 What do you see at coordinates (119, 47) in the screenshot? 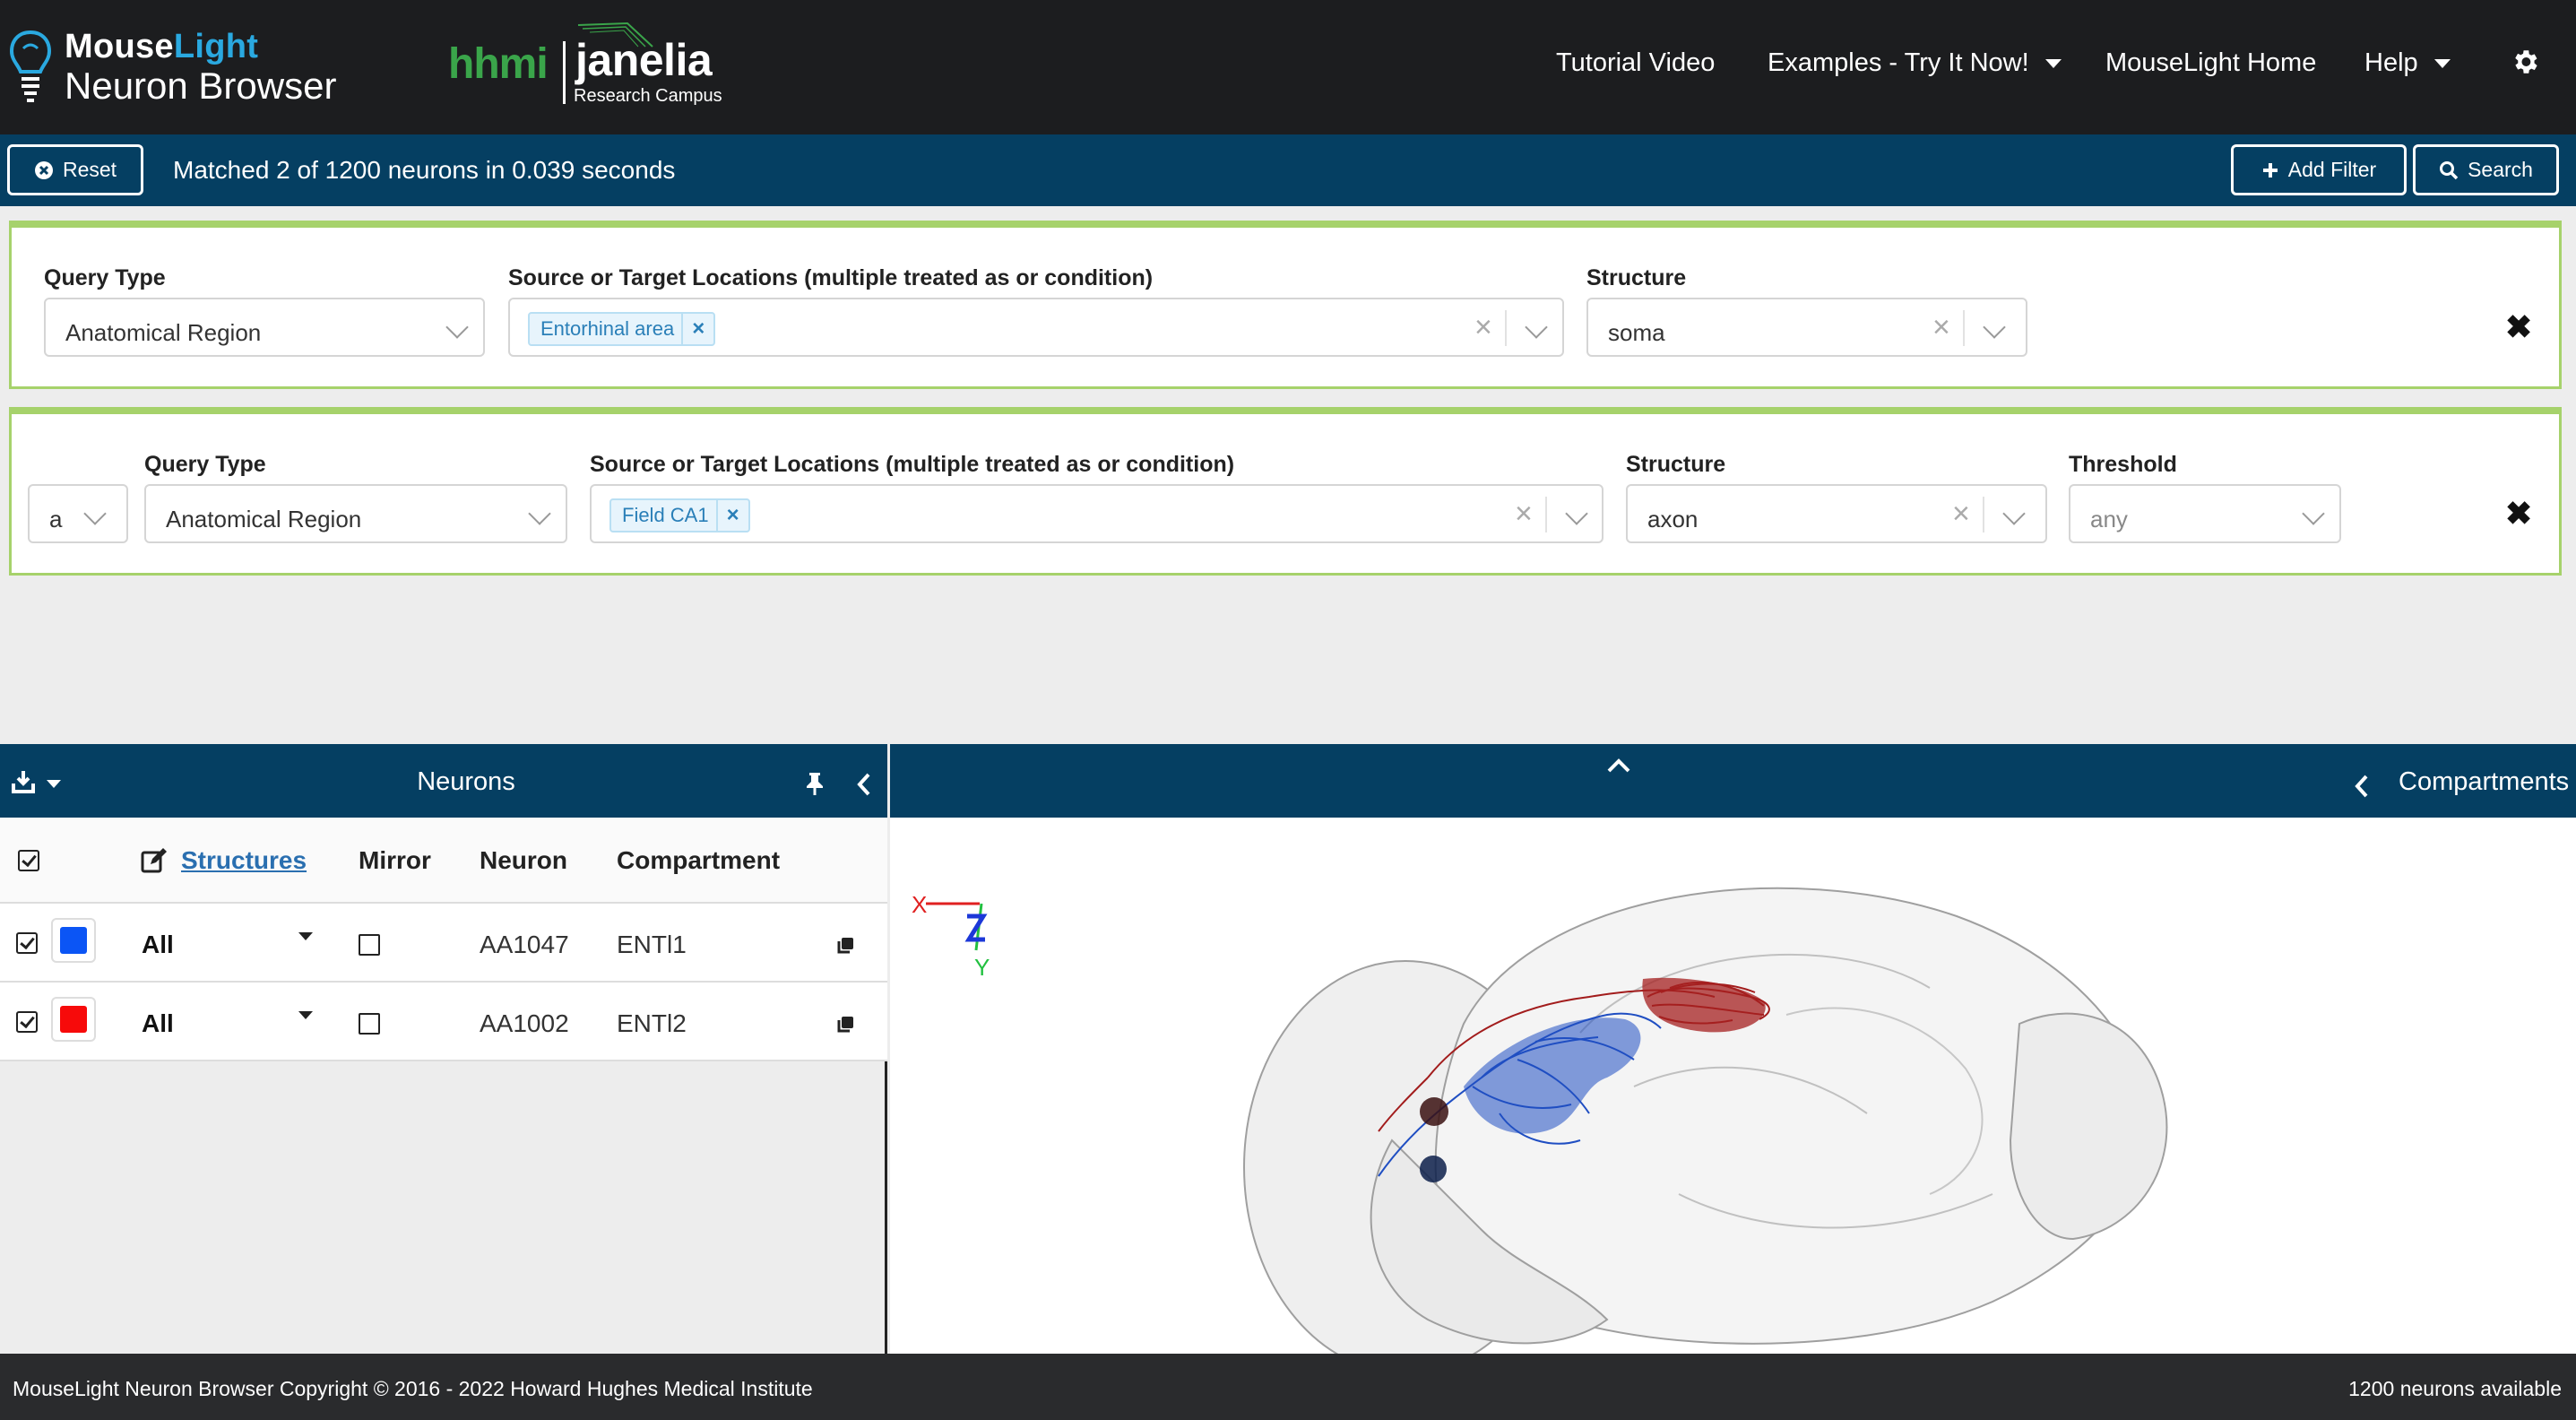
I see `brand-mouse-text: Mouse` at bounding box center [119, 47].